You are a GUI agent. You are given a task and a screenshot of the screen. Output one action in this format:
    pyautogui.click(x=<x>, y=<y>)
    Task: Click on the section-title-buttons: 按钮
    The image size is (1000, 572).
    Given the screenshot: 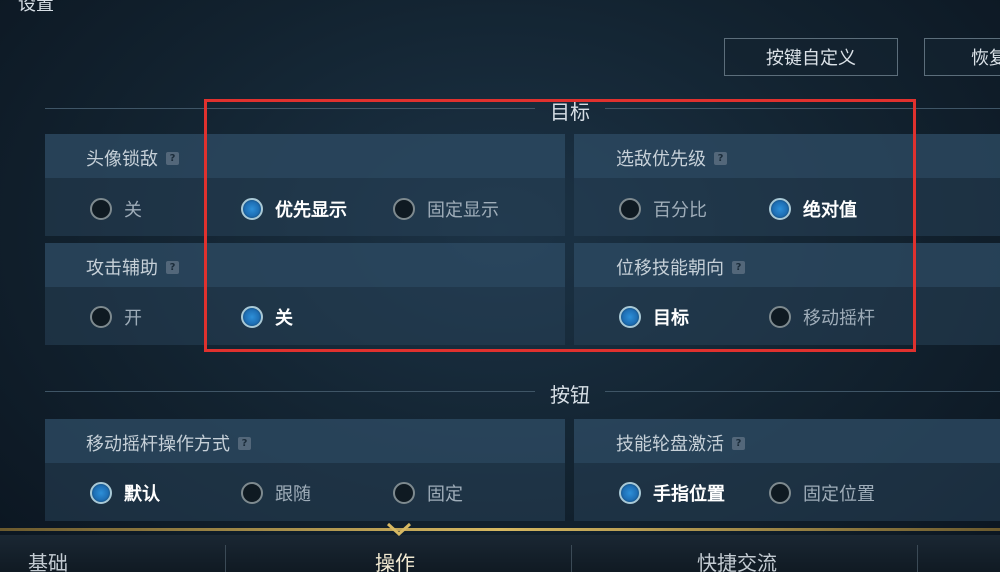 What is the action you would take?
    pyautogui.click(x=570, y=395)
    